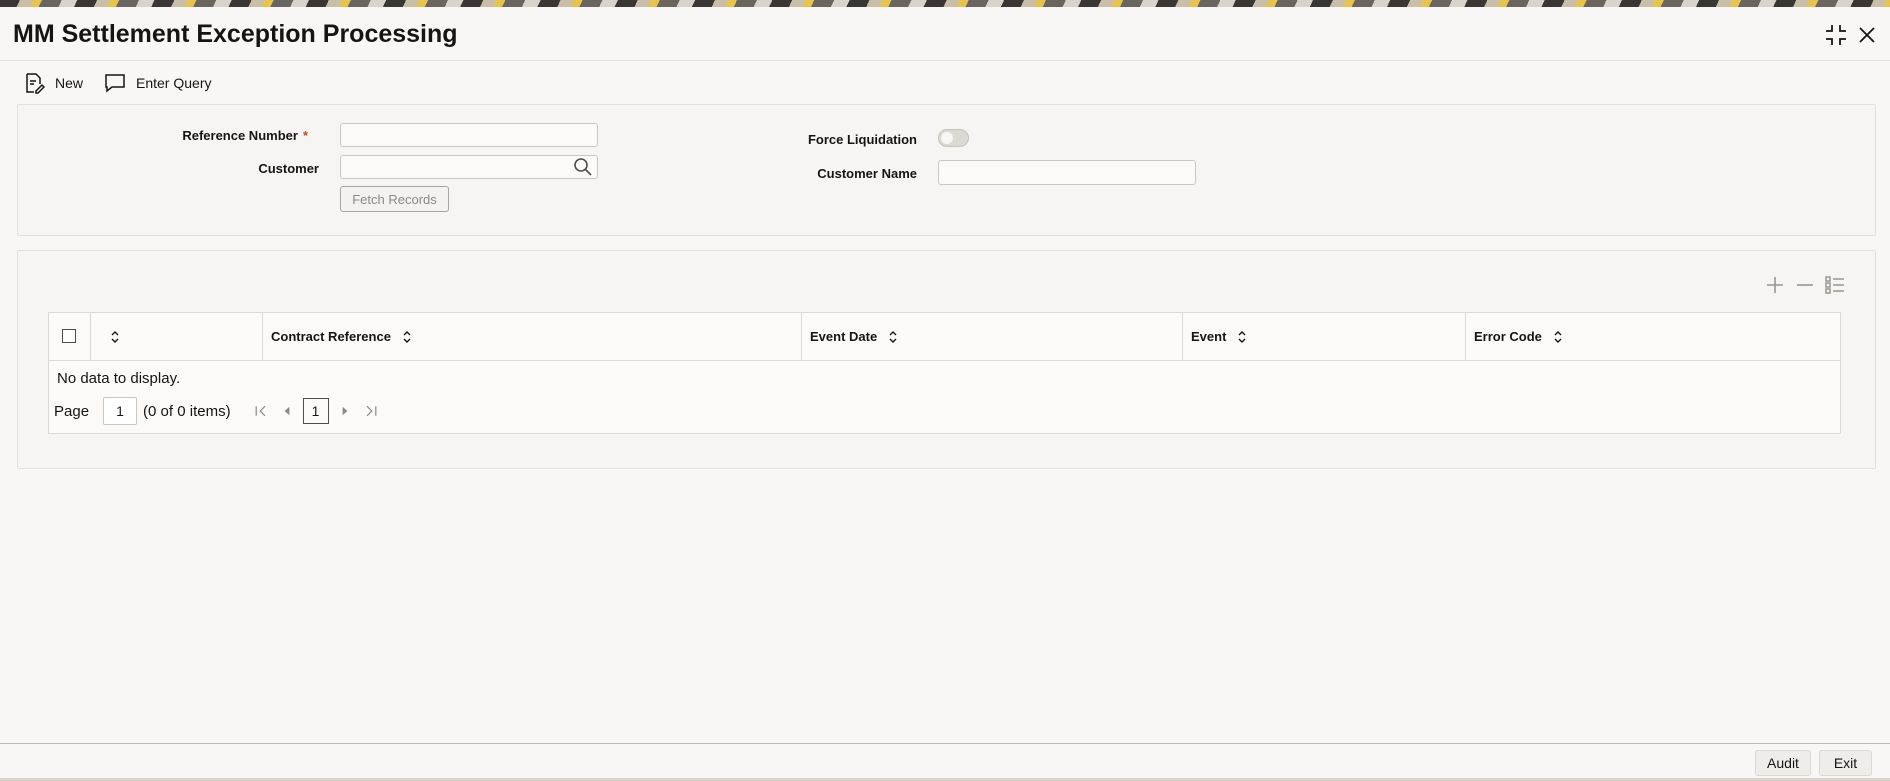 The height and width of the screenshot is (781, 1890). What do you see at coordinates (315, 411) in the screenshot?
I see `current-page: 1` at bounding box center [315, 411].